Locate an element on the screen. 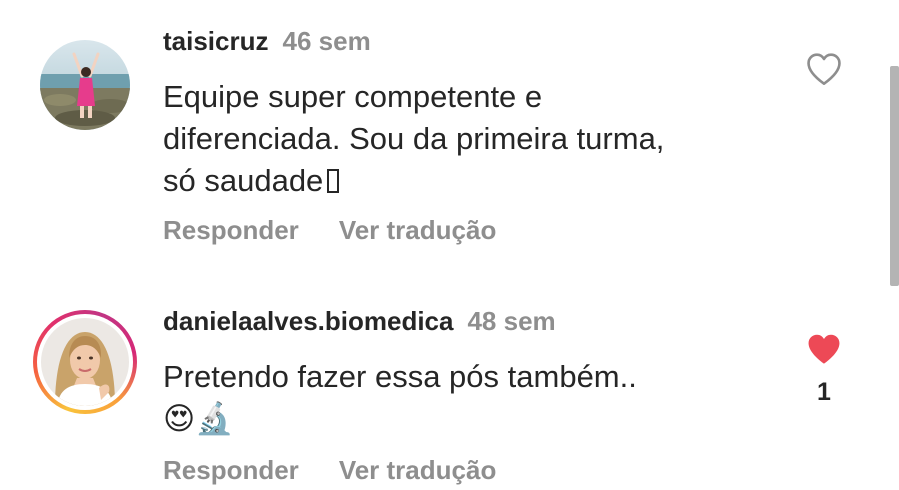 The height and width of the screenshot is (490, 899). comment-header: taisicruz 46 sem is located at coordinates (267, 41).